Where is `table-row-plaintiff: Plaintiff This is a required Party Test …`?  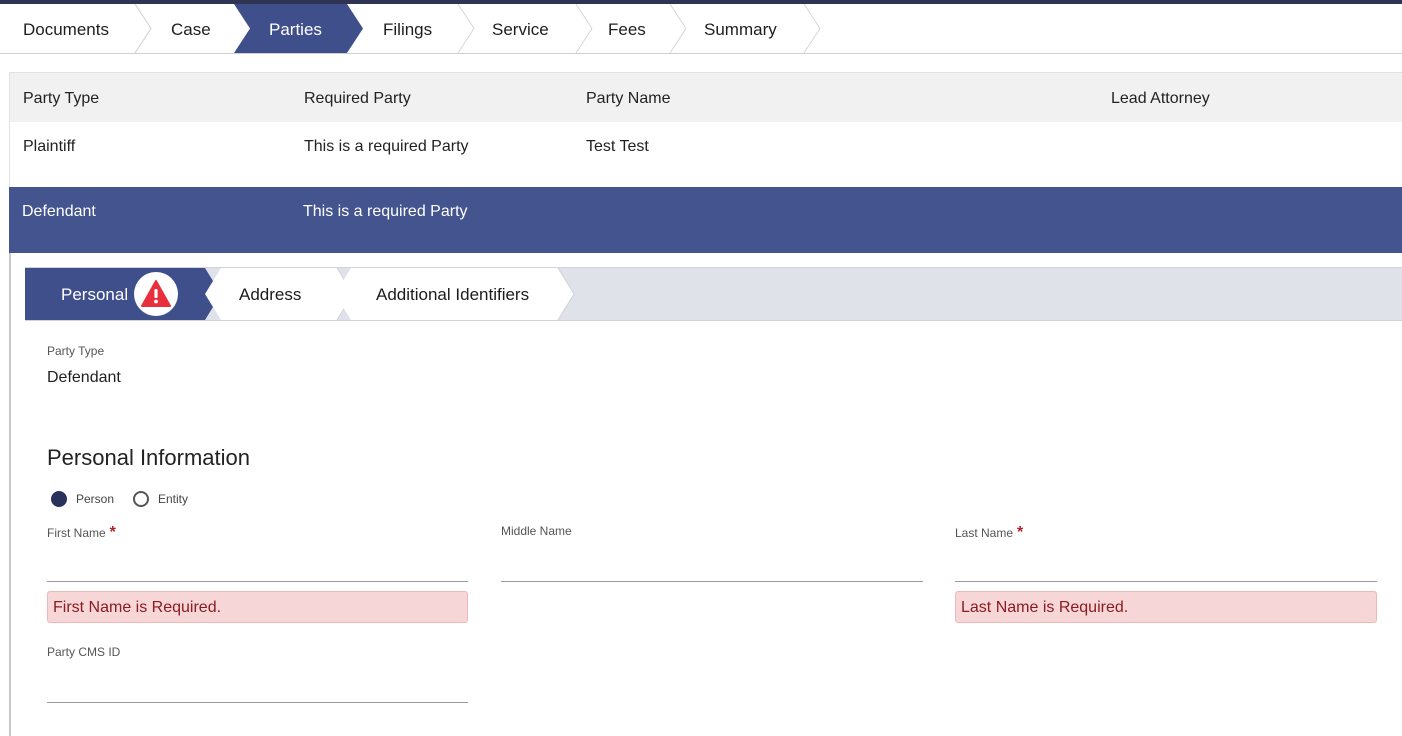
table-row-plaintiff: Plaintiff This is a required Party Test … is located at coordinates (705, 154).